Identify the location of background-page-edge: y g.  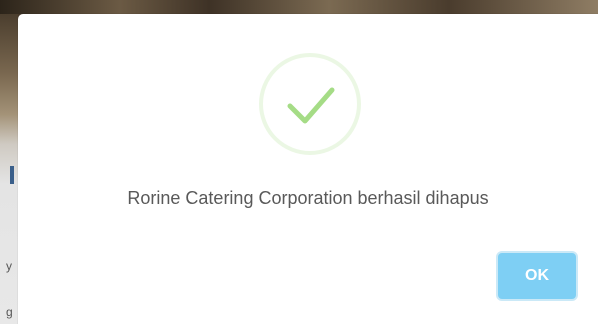
(9, 169).